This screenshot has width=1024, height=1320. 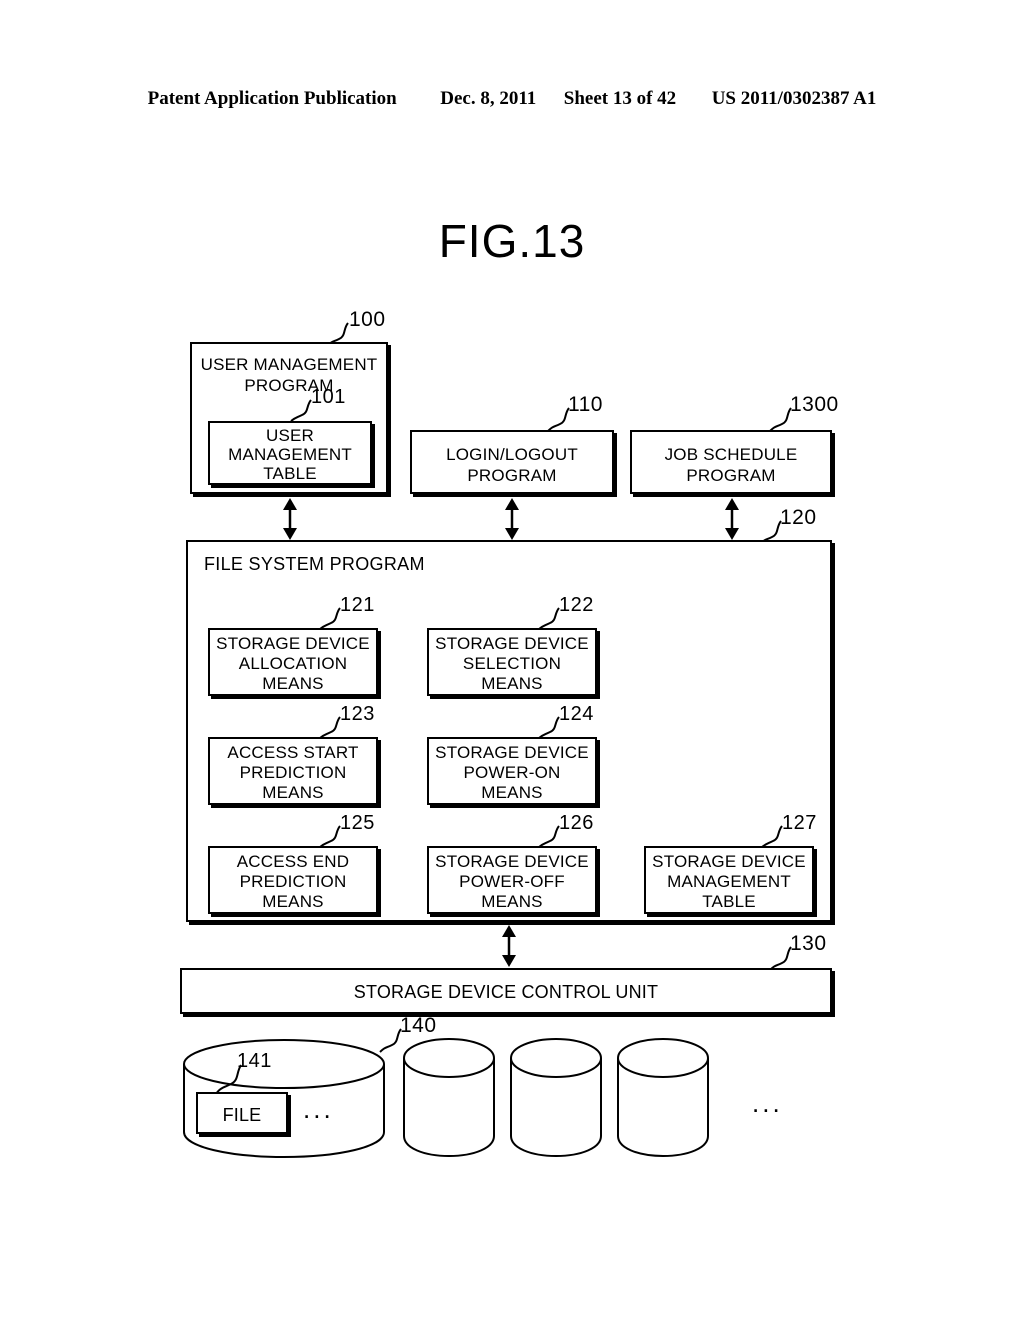 What do you see at coordinates (509, 946) in the screenshot?
I see `arrow-file-system-to-control-unit` at bounding box center [509, 946].